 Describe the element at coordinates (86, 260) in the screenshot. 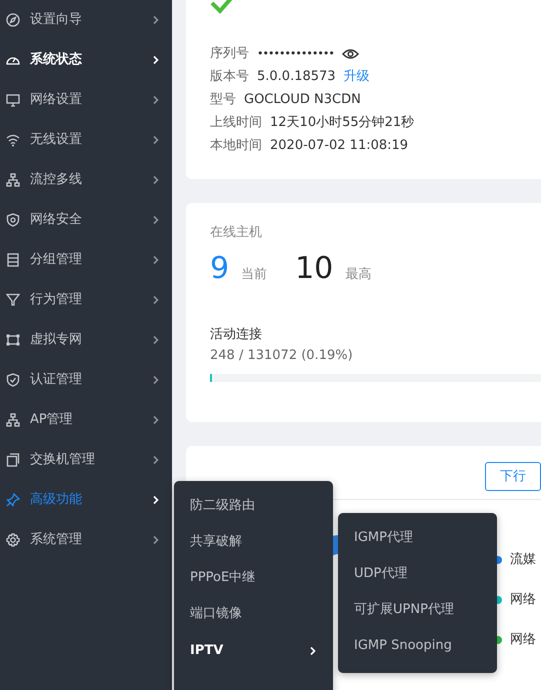

I see `sidebar-item: 分组管理` at that location.